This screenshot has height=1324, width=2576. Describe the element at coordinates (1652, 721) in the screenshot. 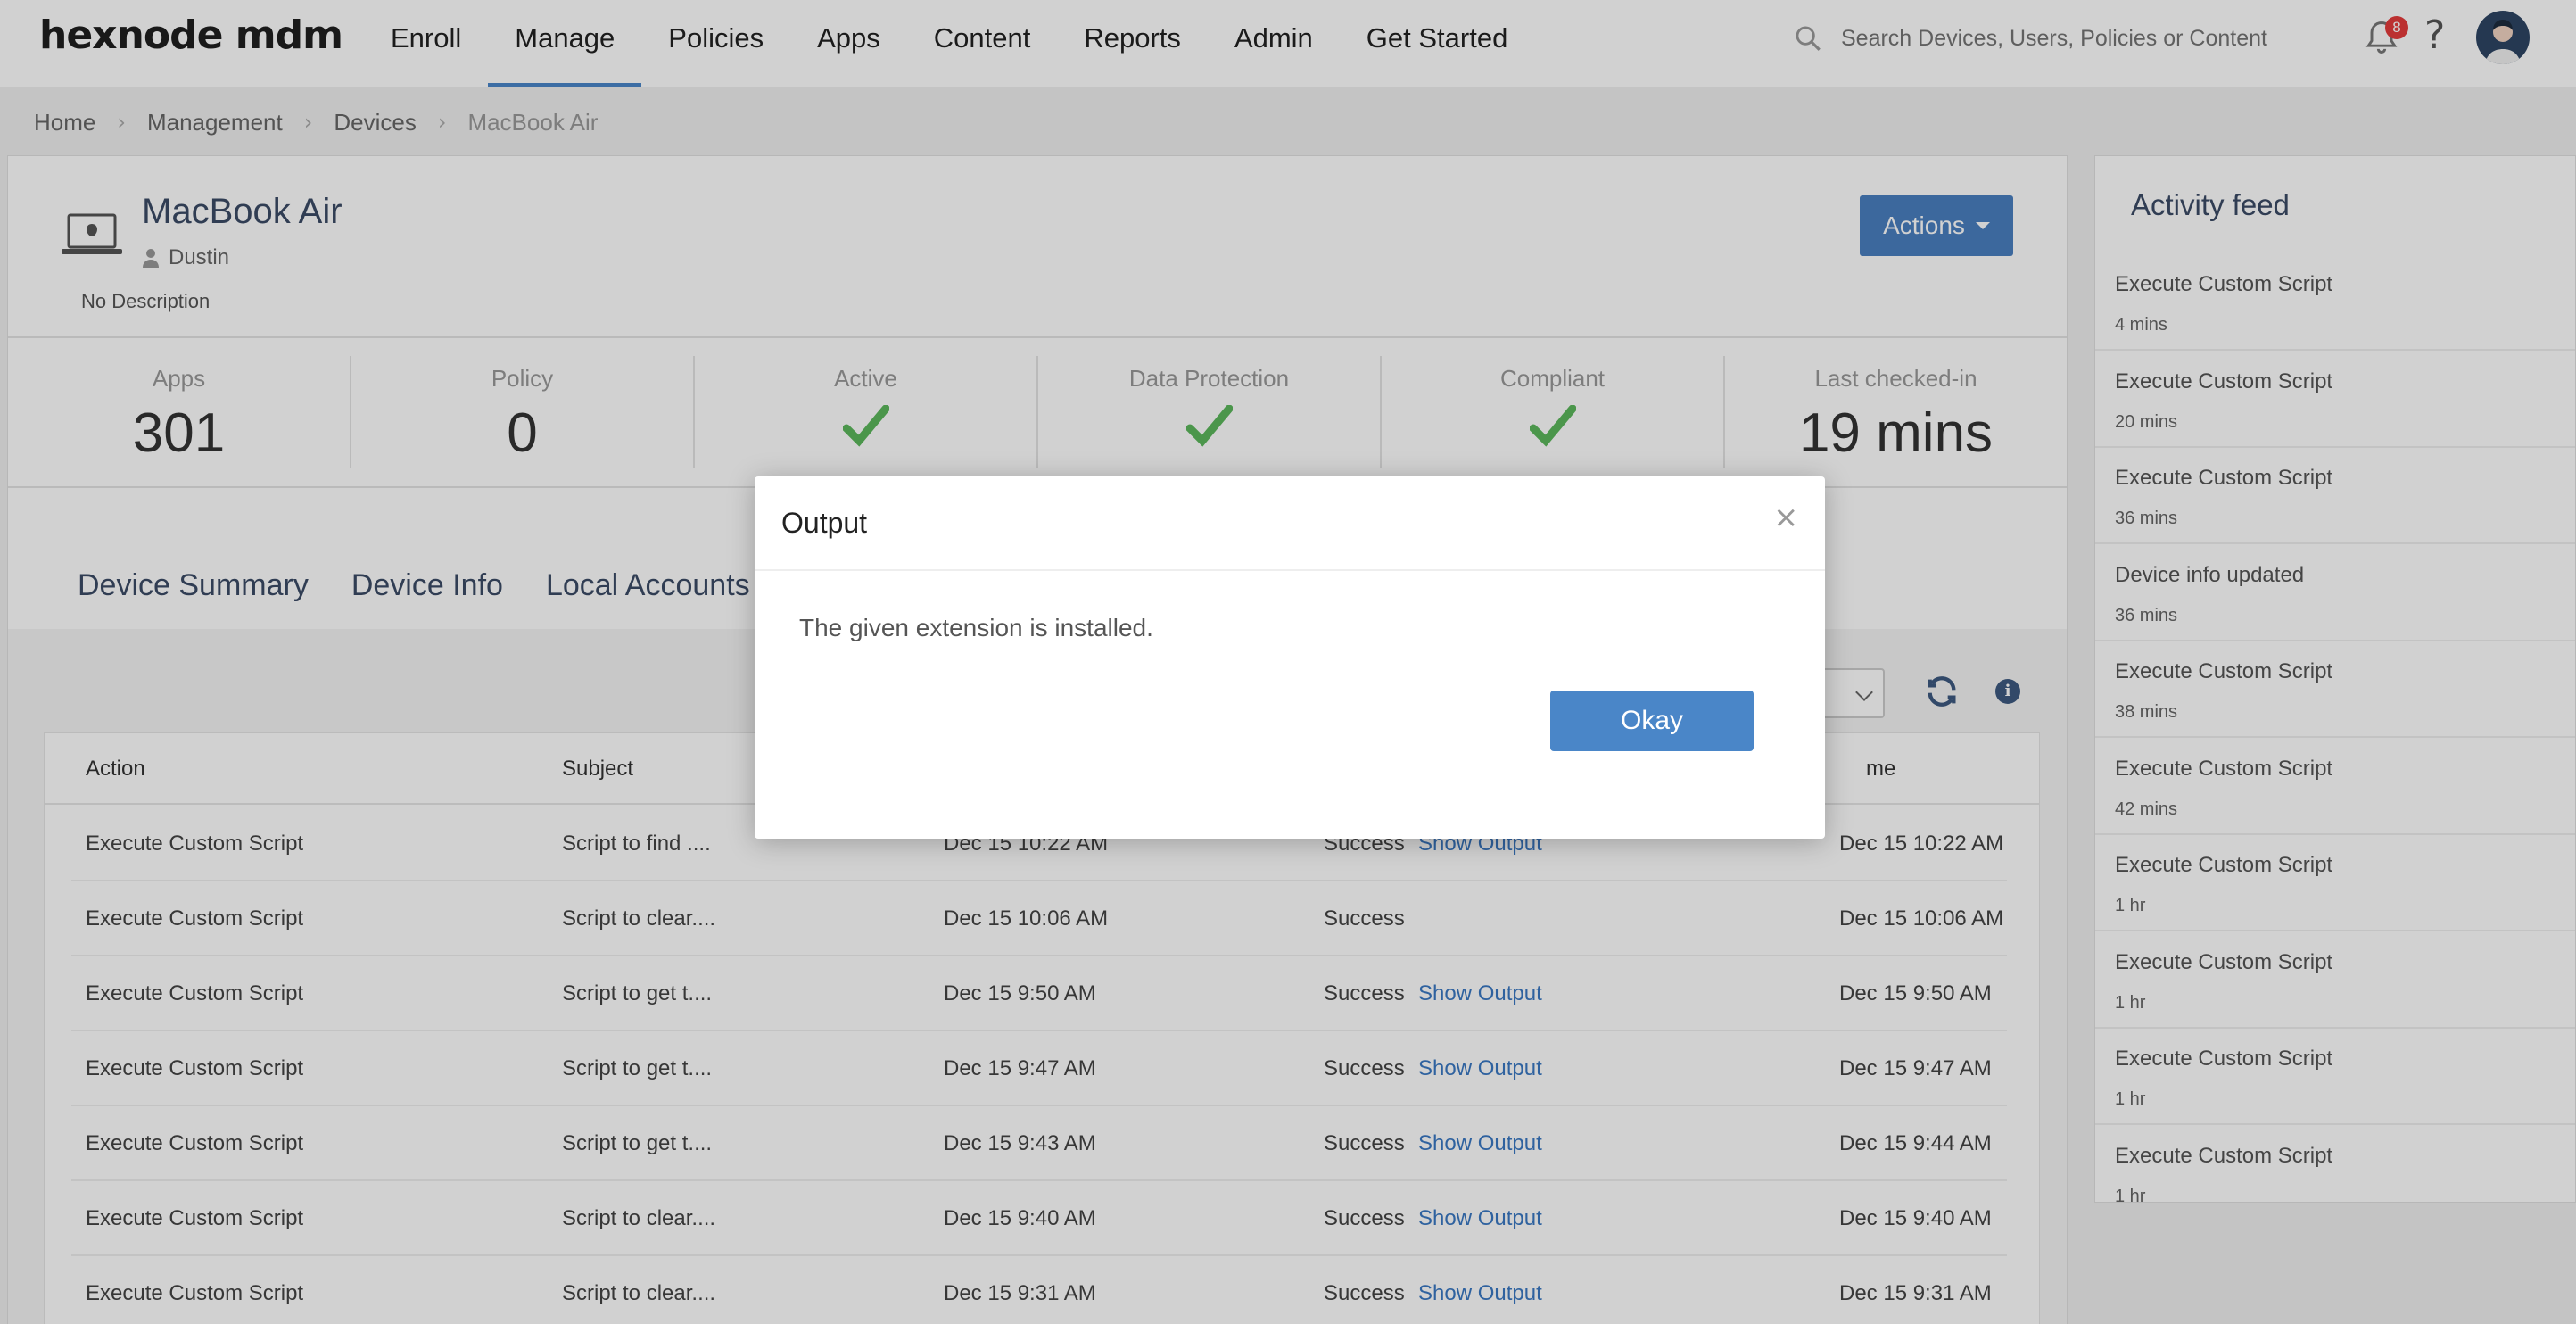

I see `okay-button: Okay` at that location.